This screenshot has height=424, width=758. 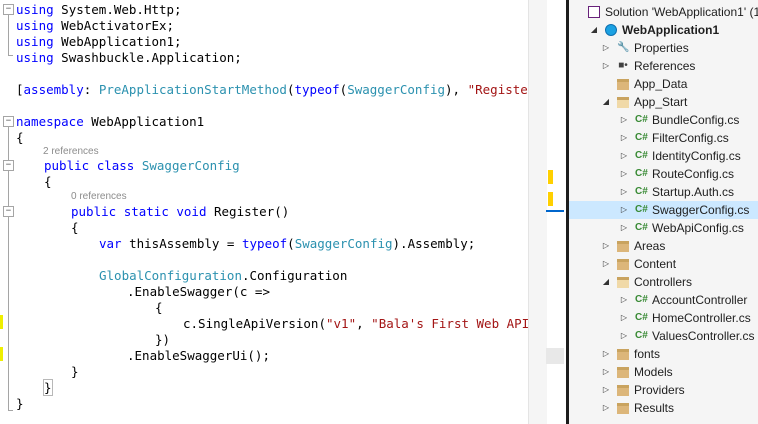 I want to click on tree-item-label: SwaggerConfig.cs, so click(x=701, y=210).